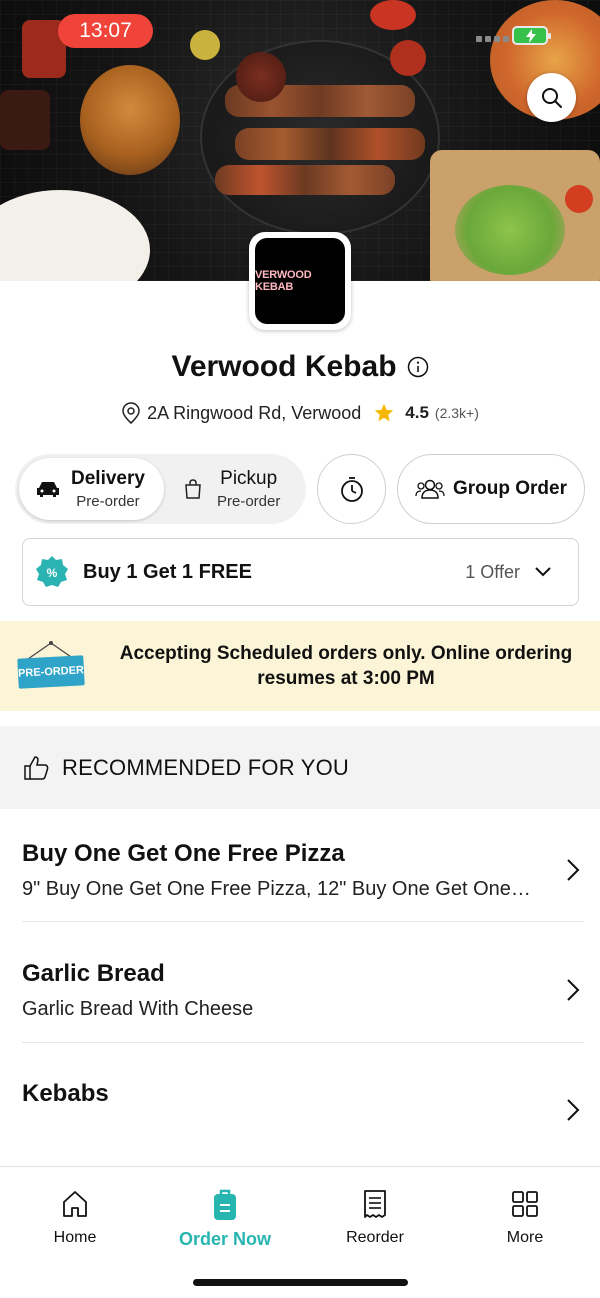 The image size is (600, 1298). I want to click on preorder-sign-icon: PRE-ORDER, so click(51, 666).